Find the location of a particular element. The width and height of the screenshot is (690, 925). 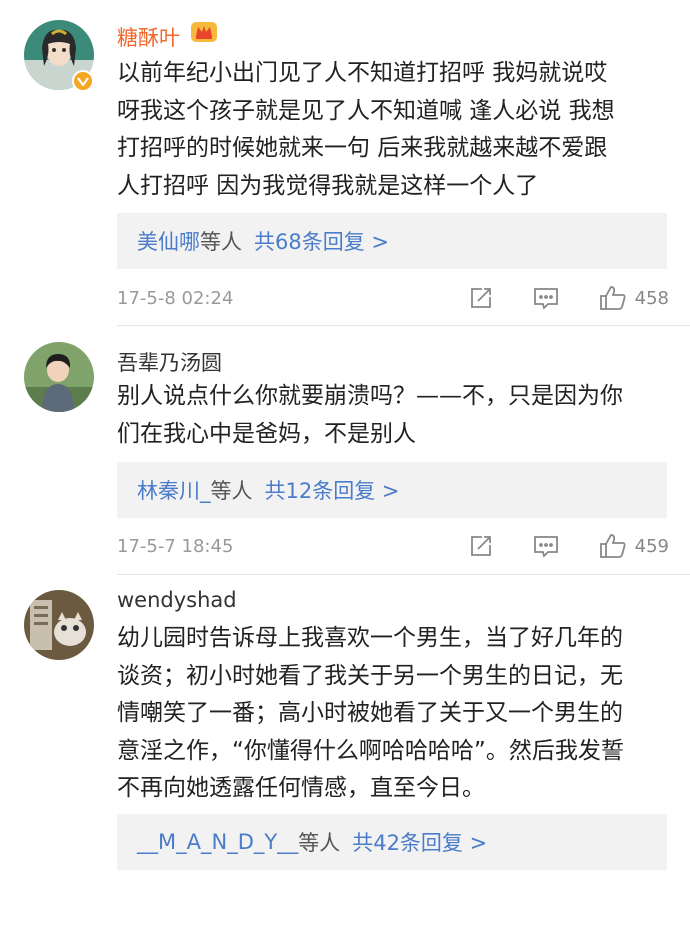

reply-count-link: 共42条回复 > is located at coordinates (419, 842).